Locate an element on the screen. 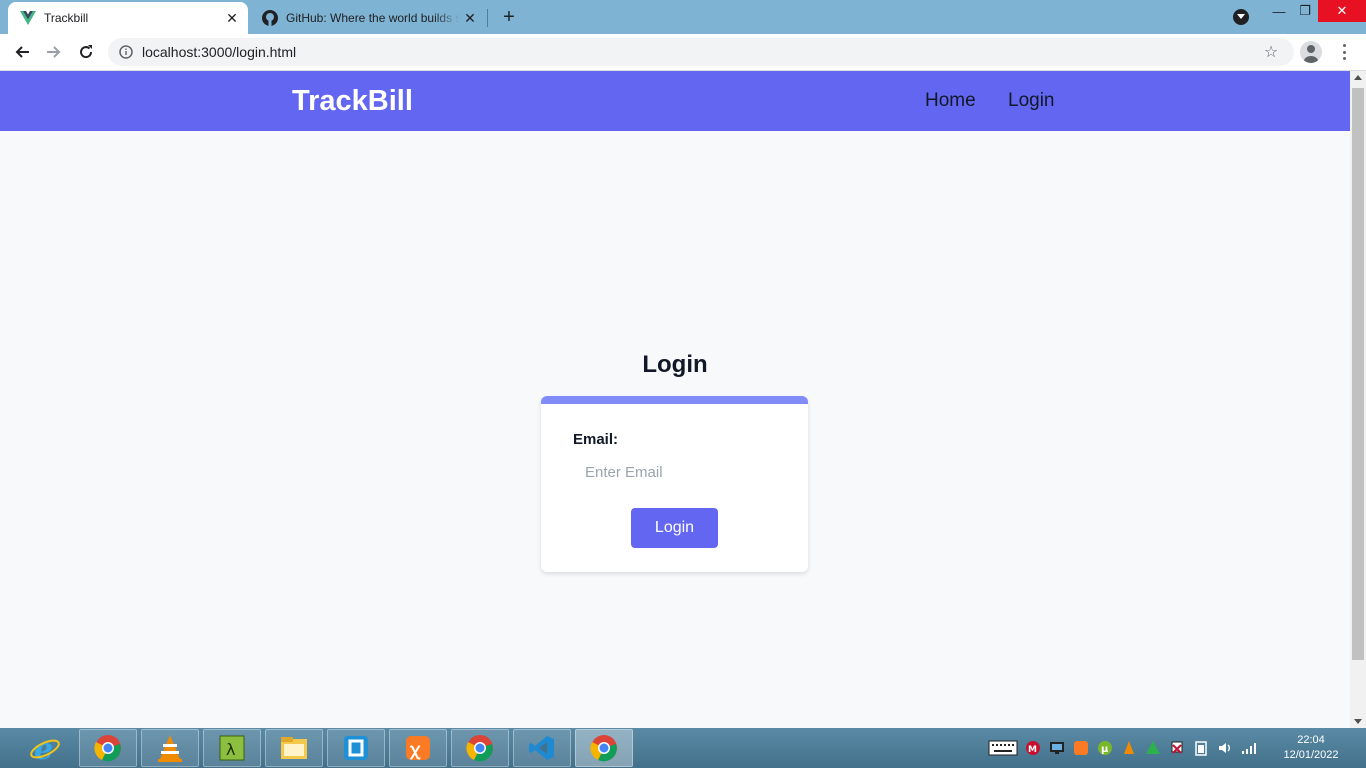 Image resolution: width=1366 pixels, height=768 pixels. vlc-tray-icon is located at coordinates (1129, 748).